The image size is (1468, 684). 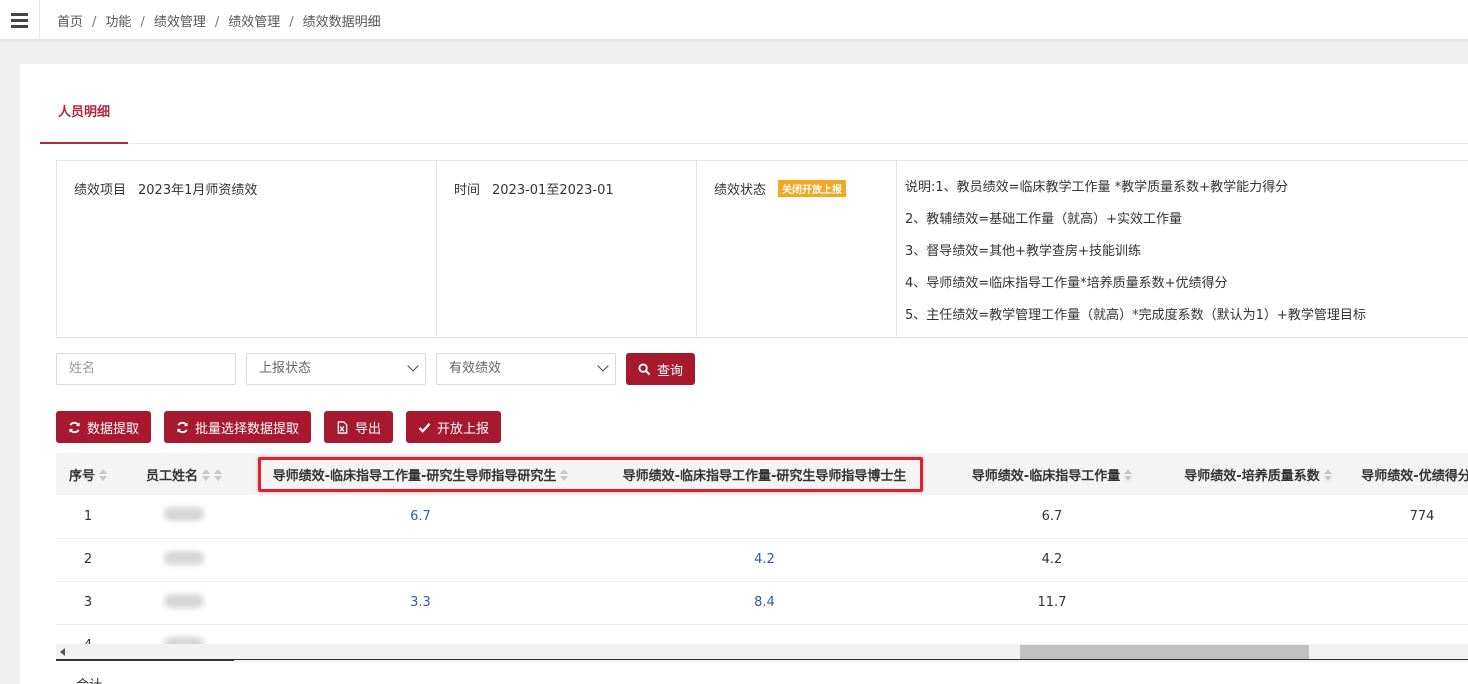 I want to click on breadcrumb-home: 首页, so click(x=70, y=22).